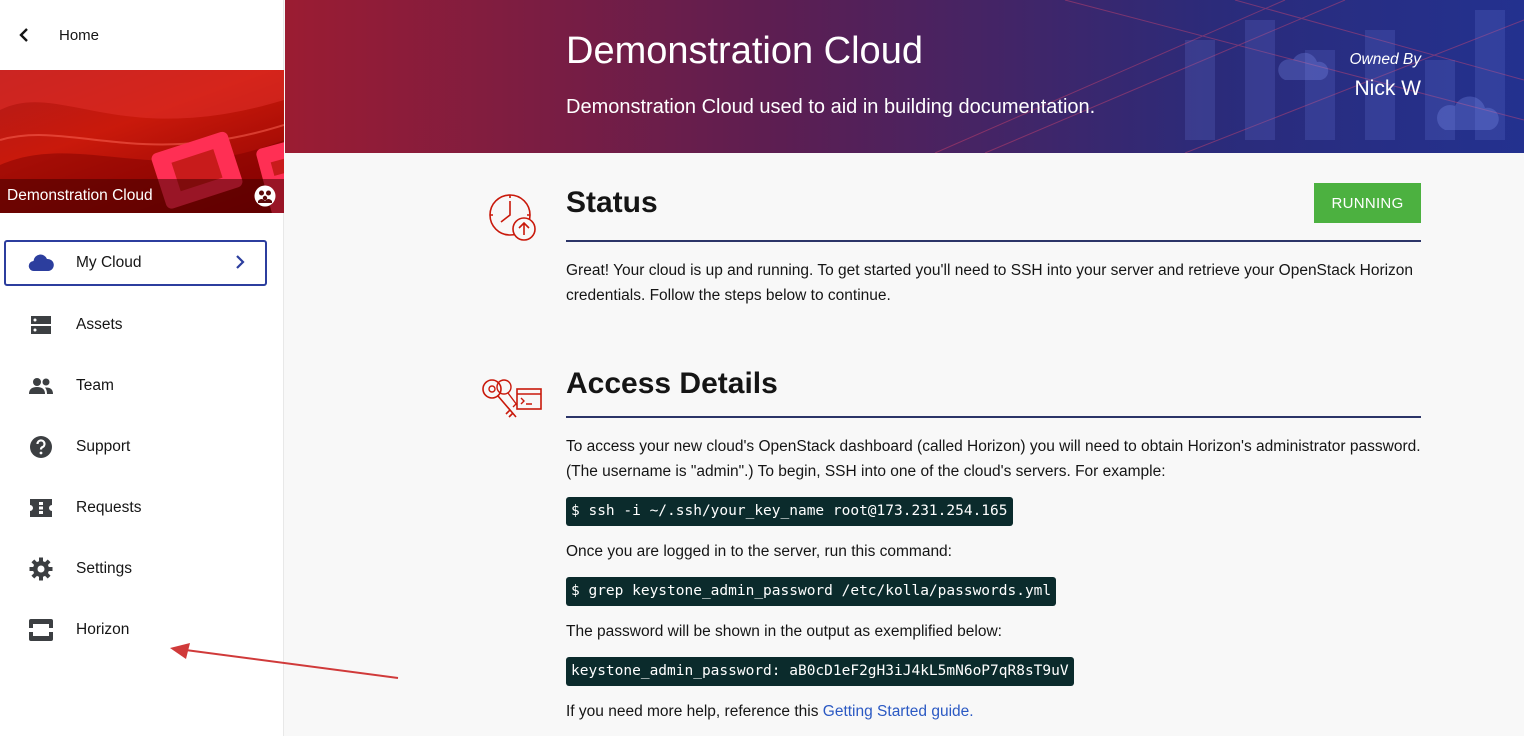  I want to click on cloud-icon, so click(41, 263).